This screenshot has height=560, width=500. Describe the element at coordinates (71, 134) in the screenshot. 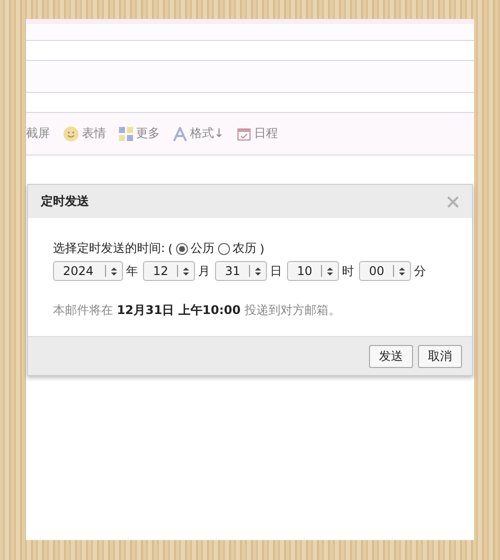

I see `smiley-icon` at that location.